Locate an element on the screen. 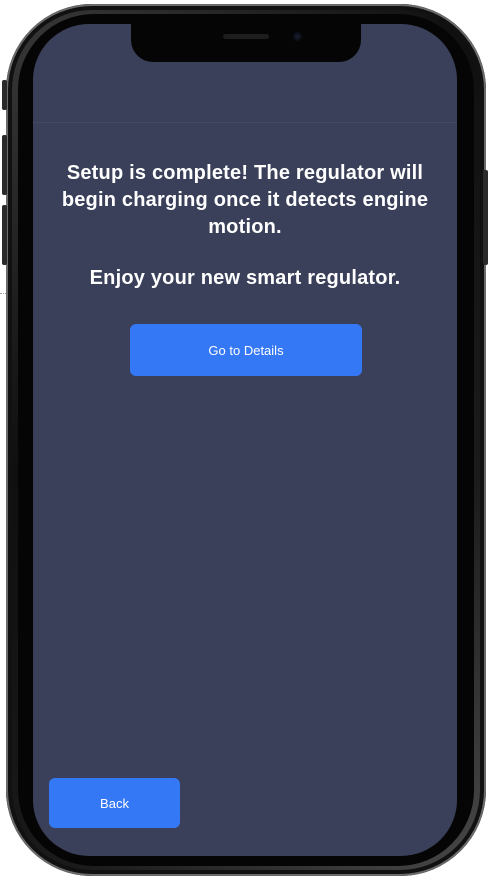 This screenshot has height=880, width=490. front-camera-icon is located at coordinates (297, 36).